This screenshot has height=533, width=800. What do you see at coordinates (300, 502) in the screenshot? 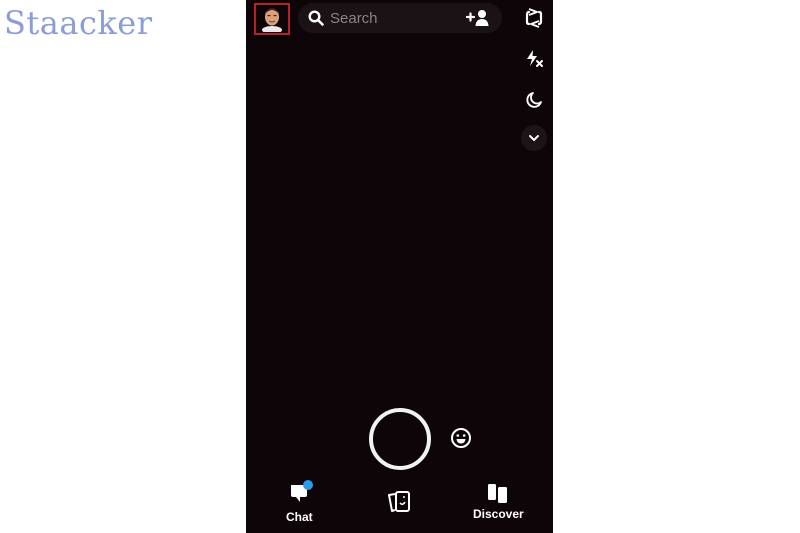
I see `nav-chat: Chat` at bounding box center [300, 502].